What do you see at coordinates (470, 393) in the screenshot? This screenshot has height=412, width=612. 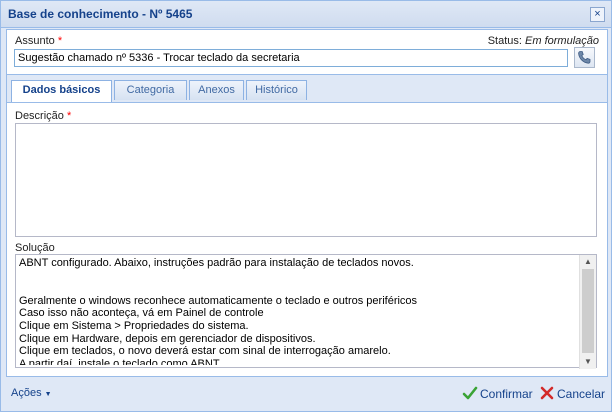 I see `checkmark-icon` at bounding box center [470, 393].